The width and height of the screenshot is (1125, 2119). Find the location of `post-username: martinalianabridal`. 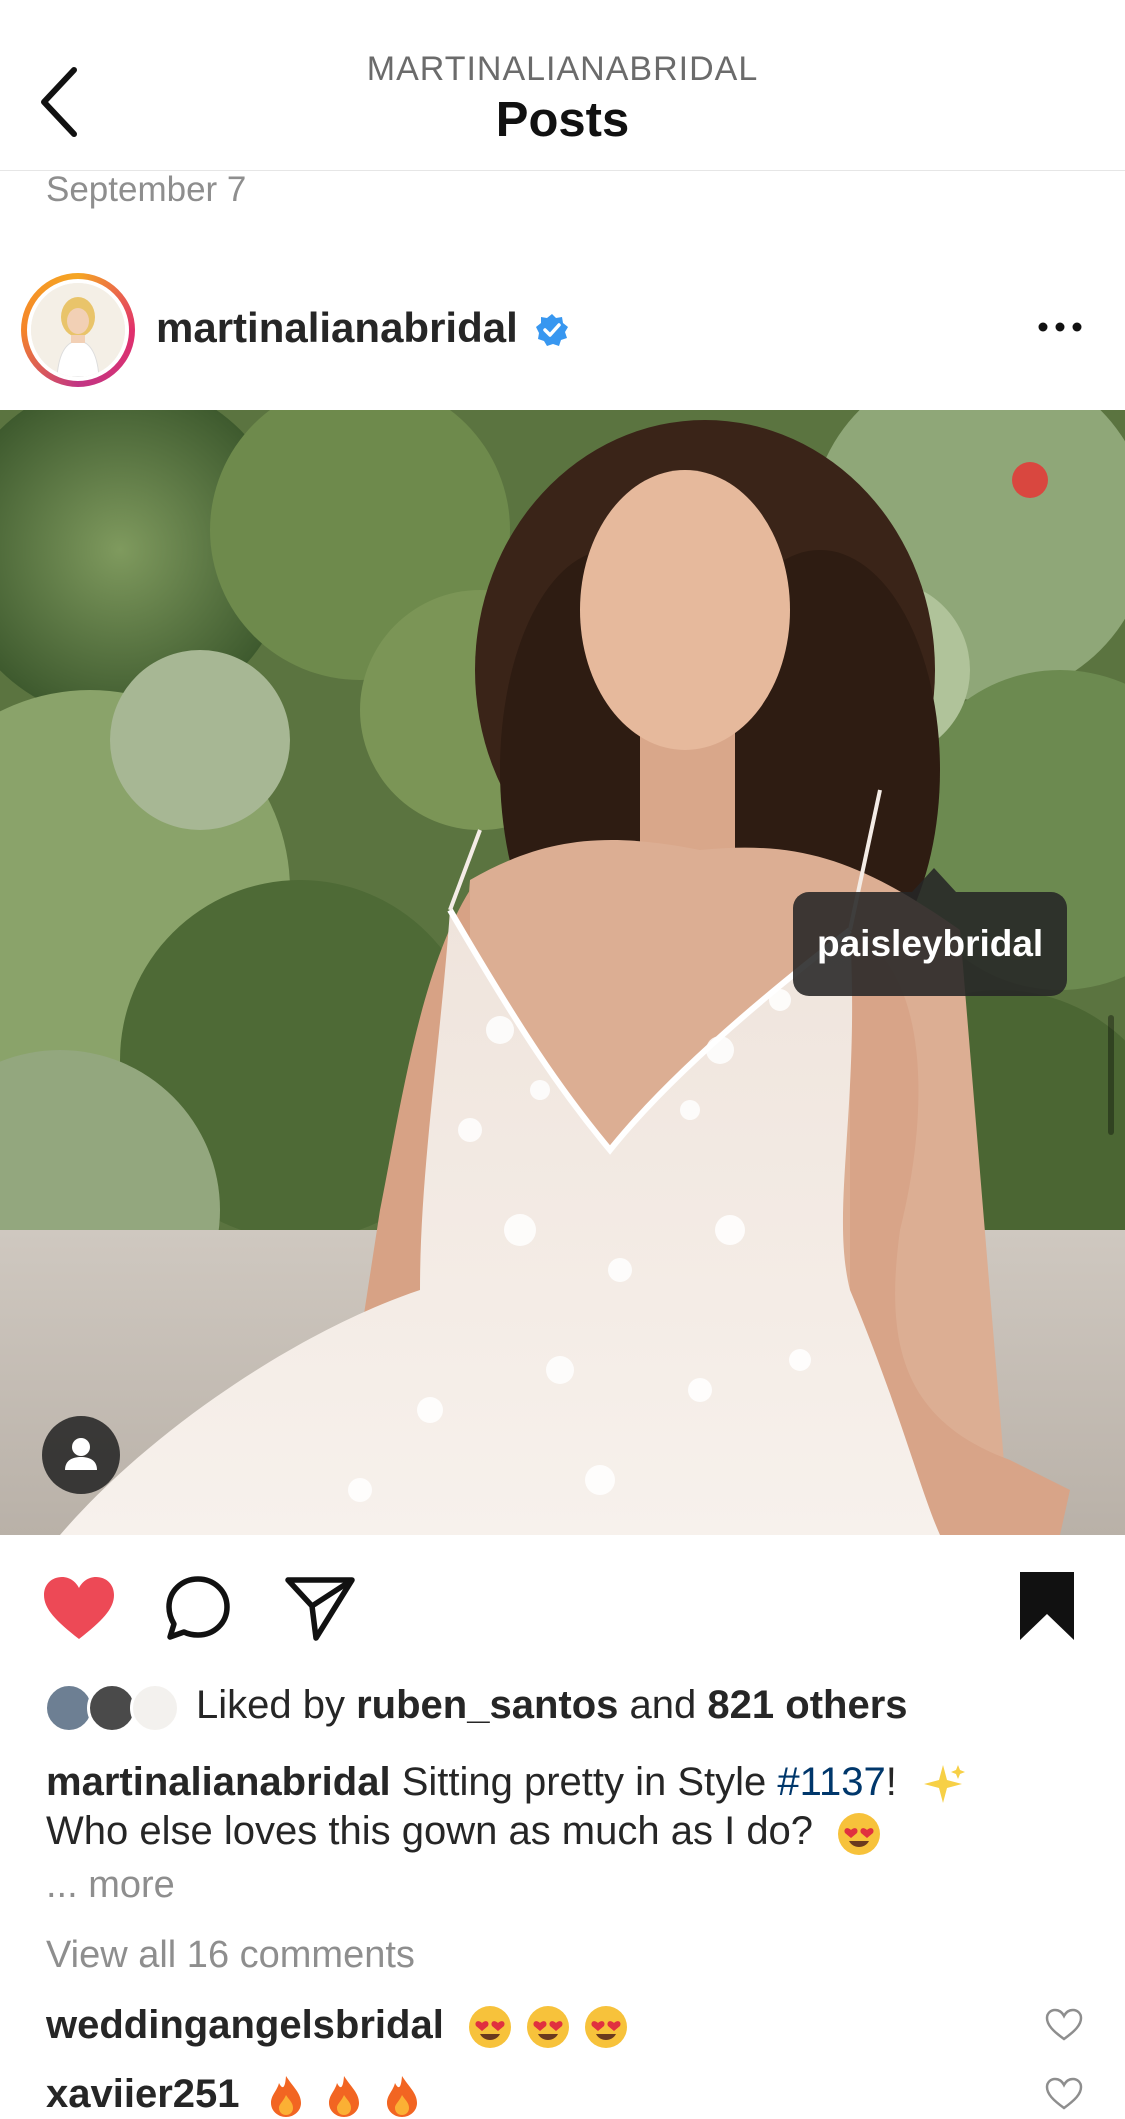

post-username: martinalianabridal is located at coordinates (337, 328).